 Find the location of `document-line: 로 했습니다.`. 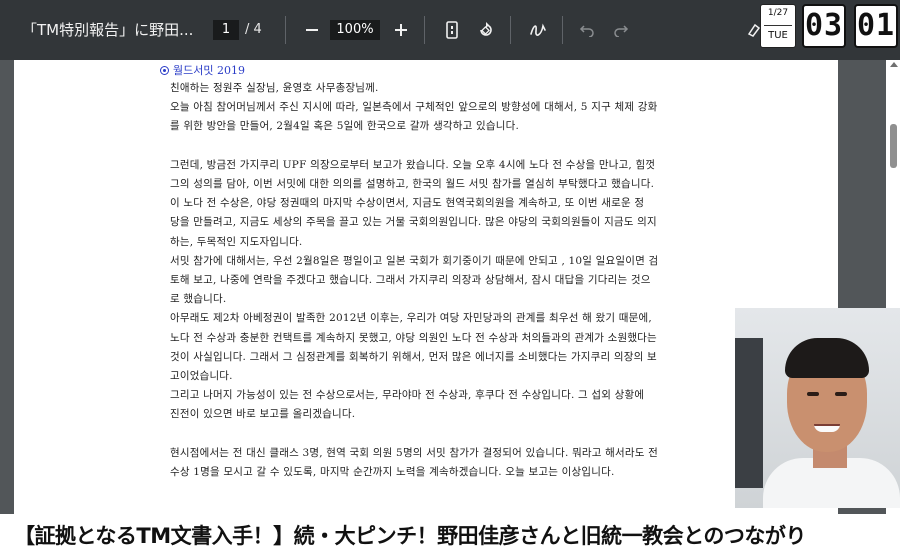

document-line: 로 했습니다. is located at coordinates (198, 299).